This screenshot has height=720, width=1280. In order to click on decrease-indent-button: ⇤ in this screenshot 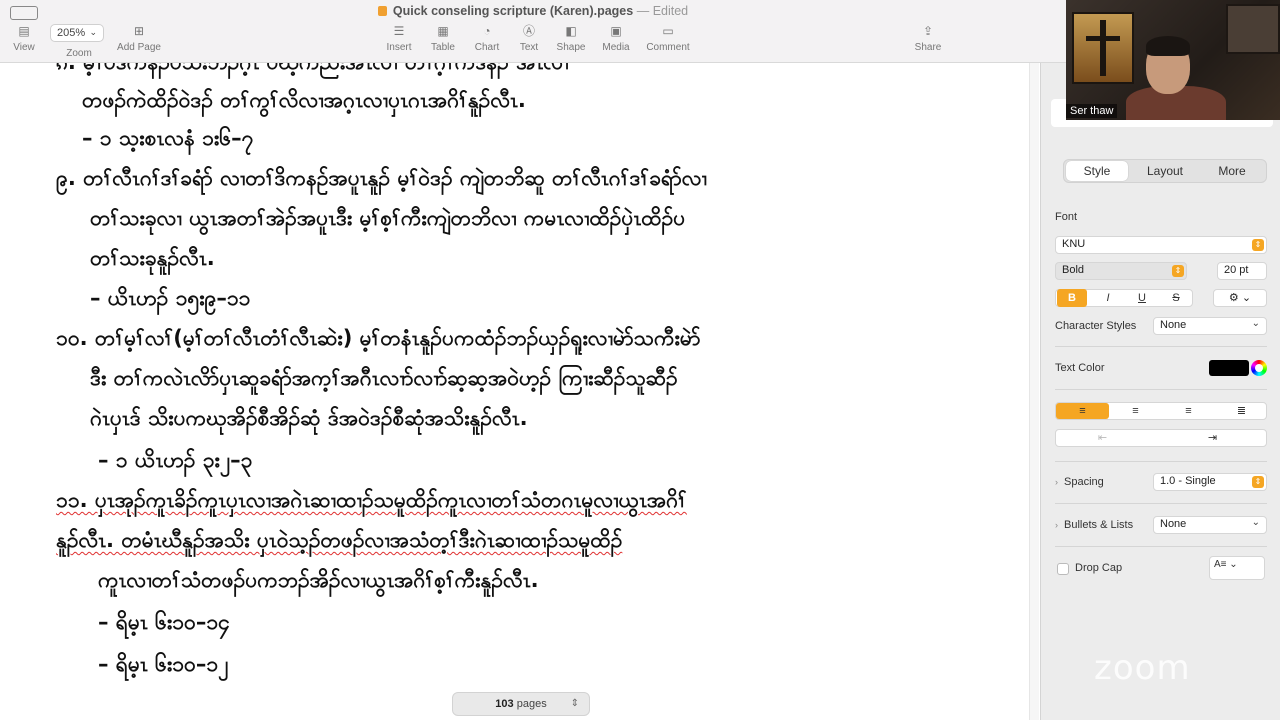, I will do `click(1102, 438)`.